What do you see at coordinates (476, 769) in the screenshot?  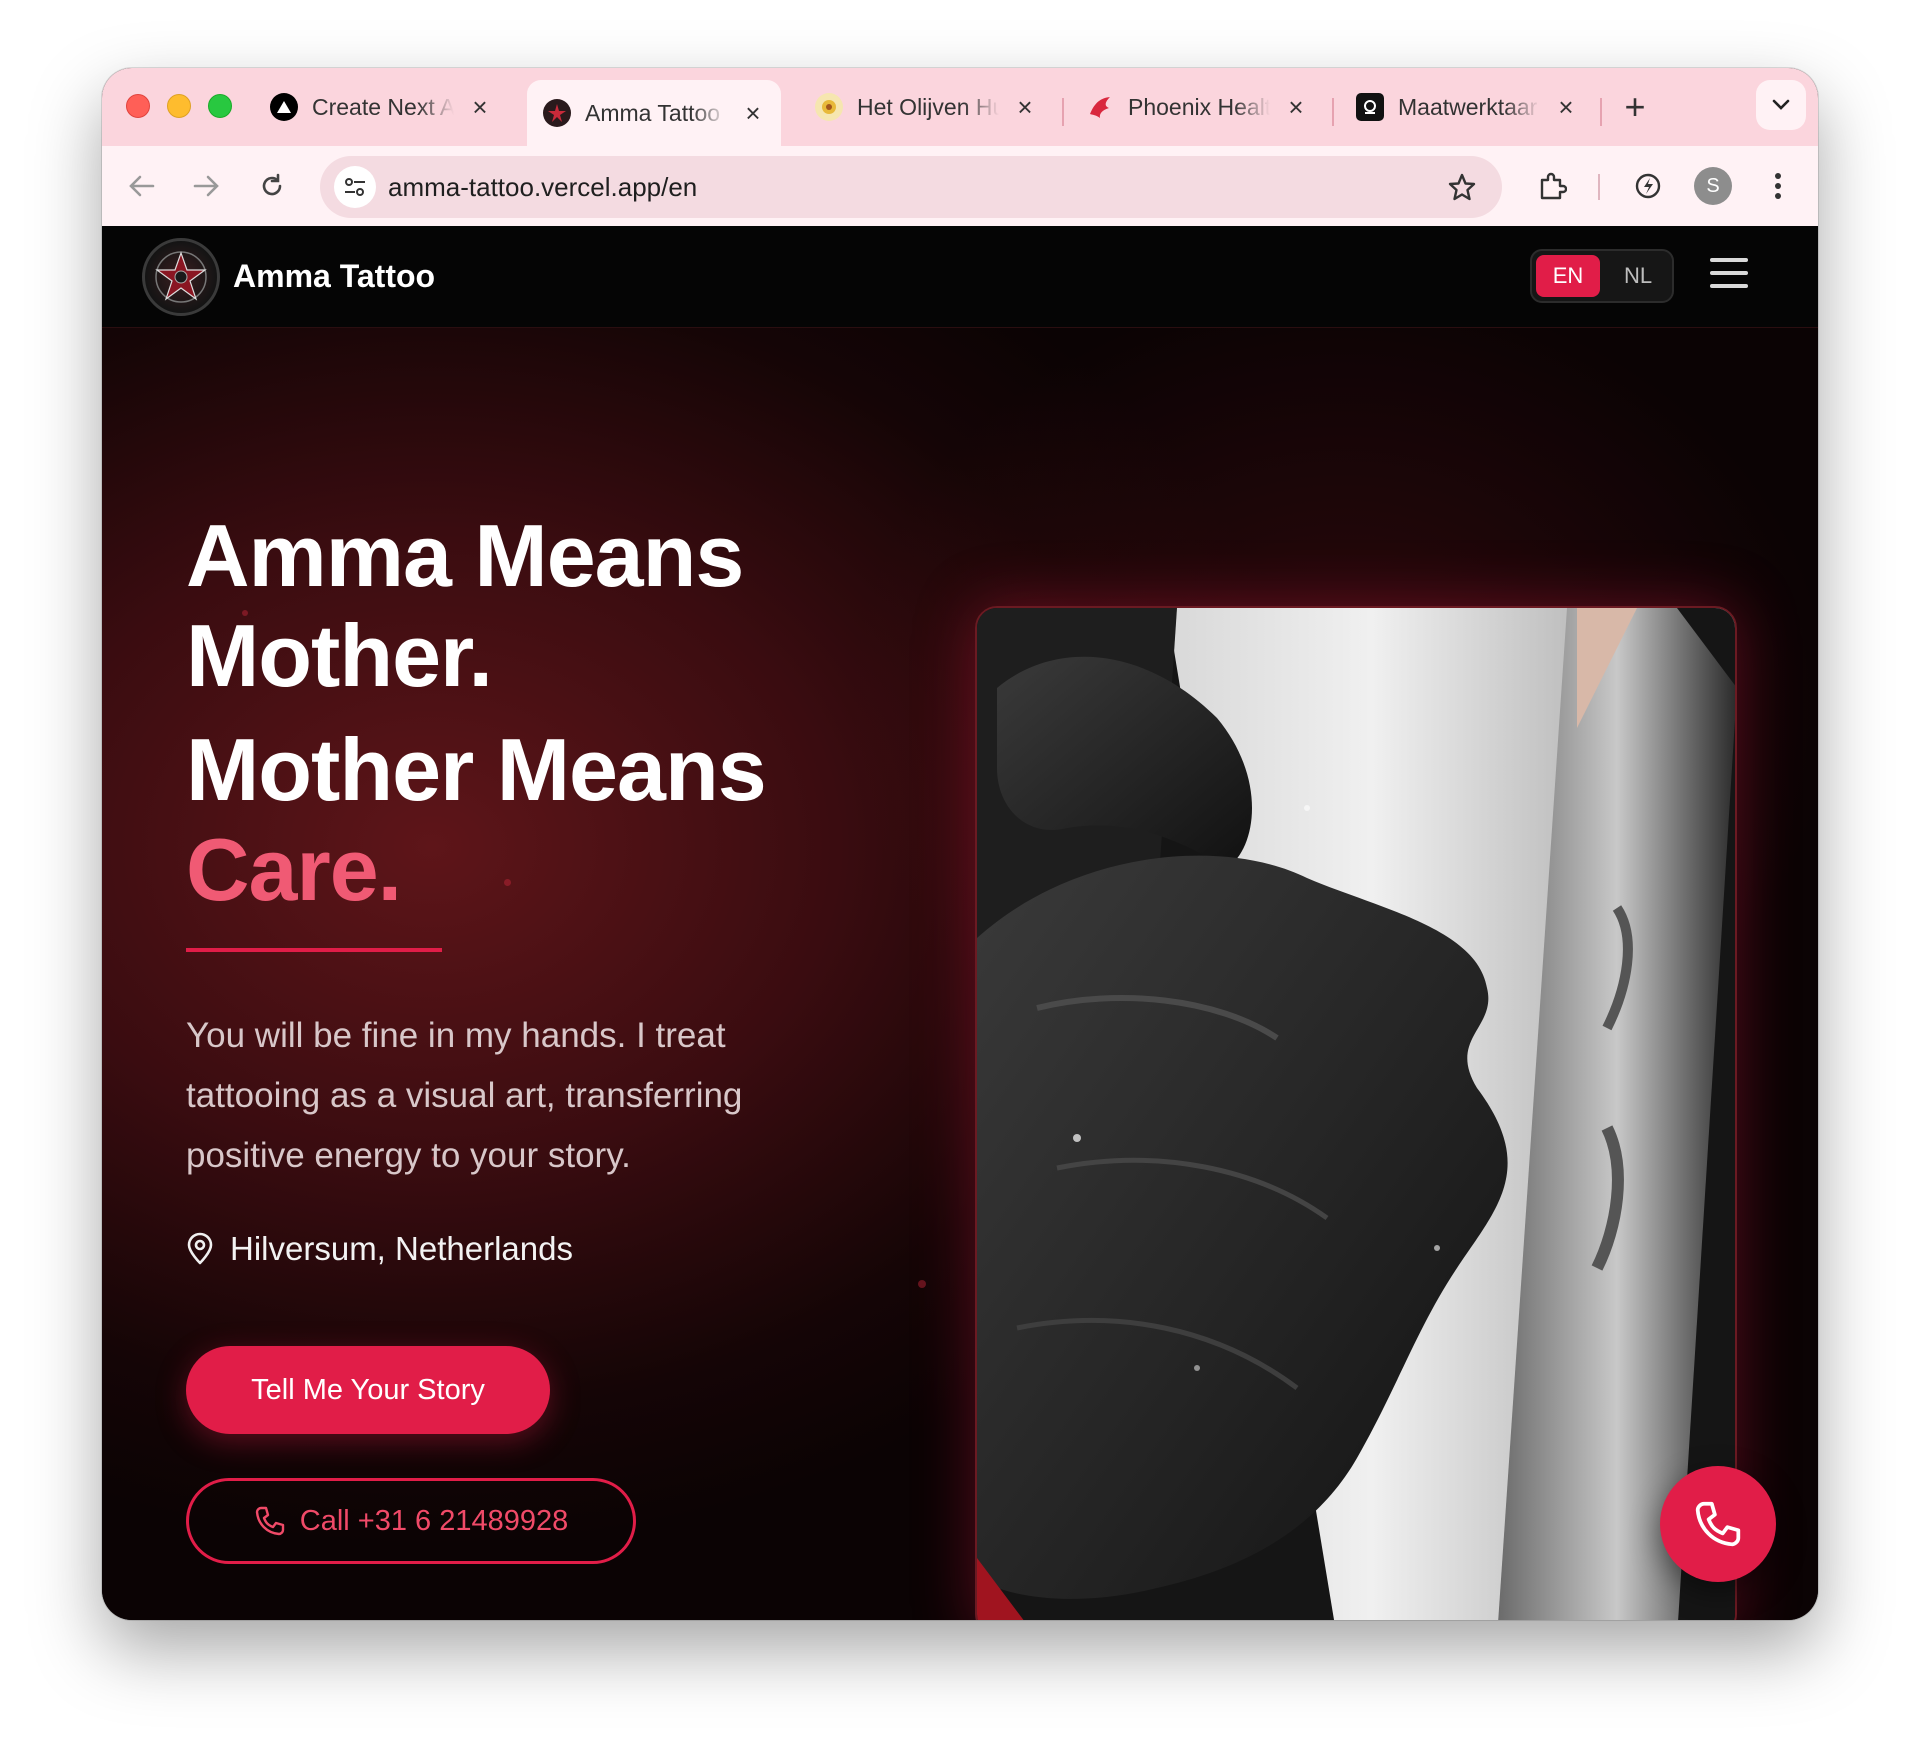 I see `hero-heading-line: Mother Means` at bounding box center [476, 769].